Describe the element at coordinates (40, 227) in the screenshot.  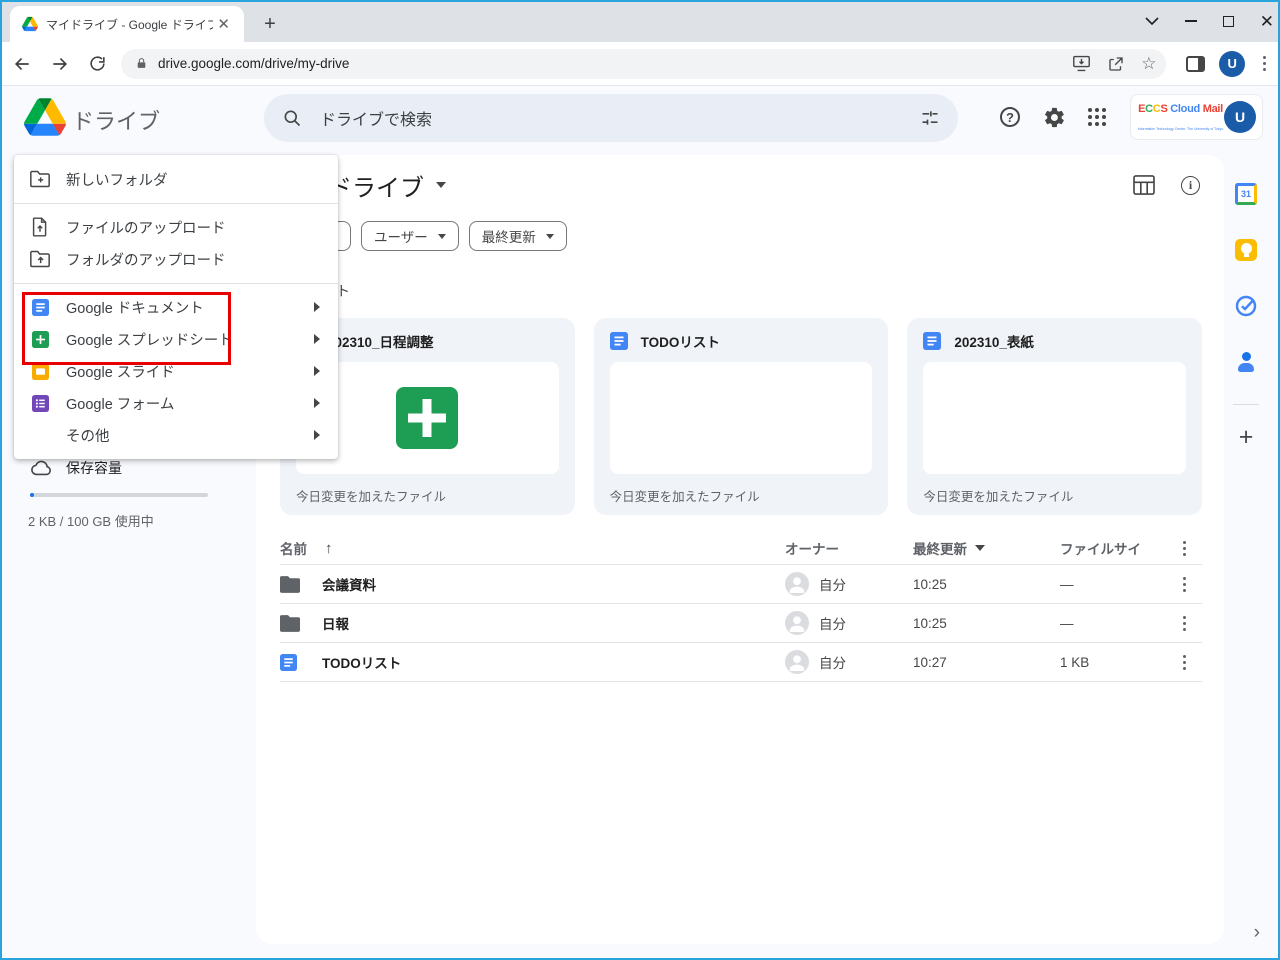
I see `file-upload-icon` at that location.